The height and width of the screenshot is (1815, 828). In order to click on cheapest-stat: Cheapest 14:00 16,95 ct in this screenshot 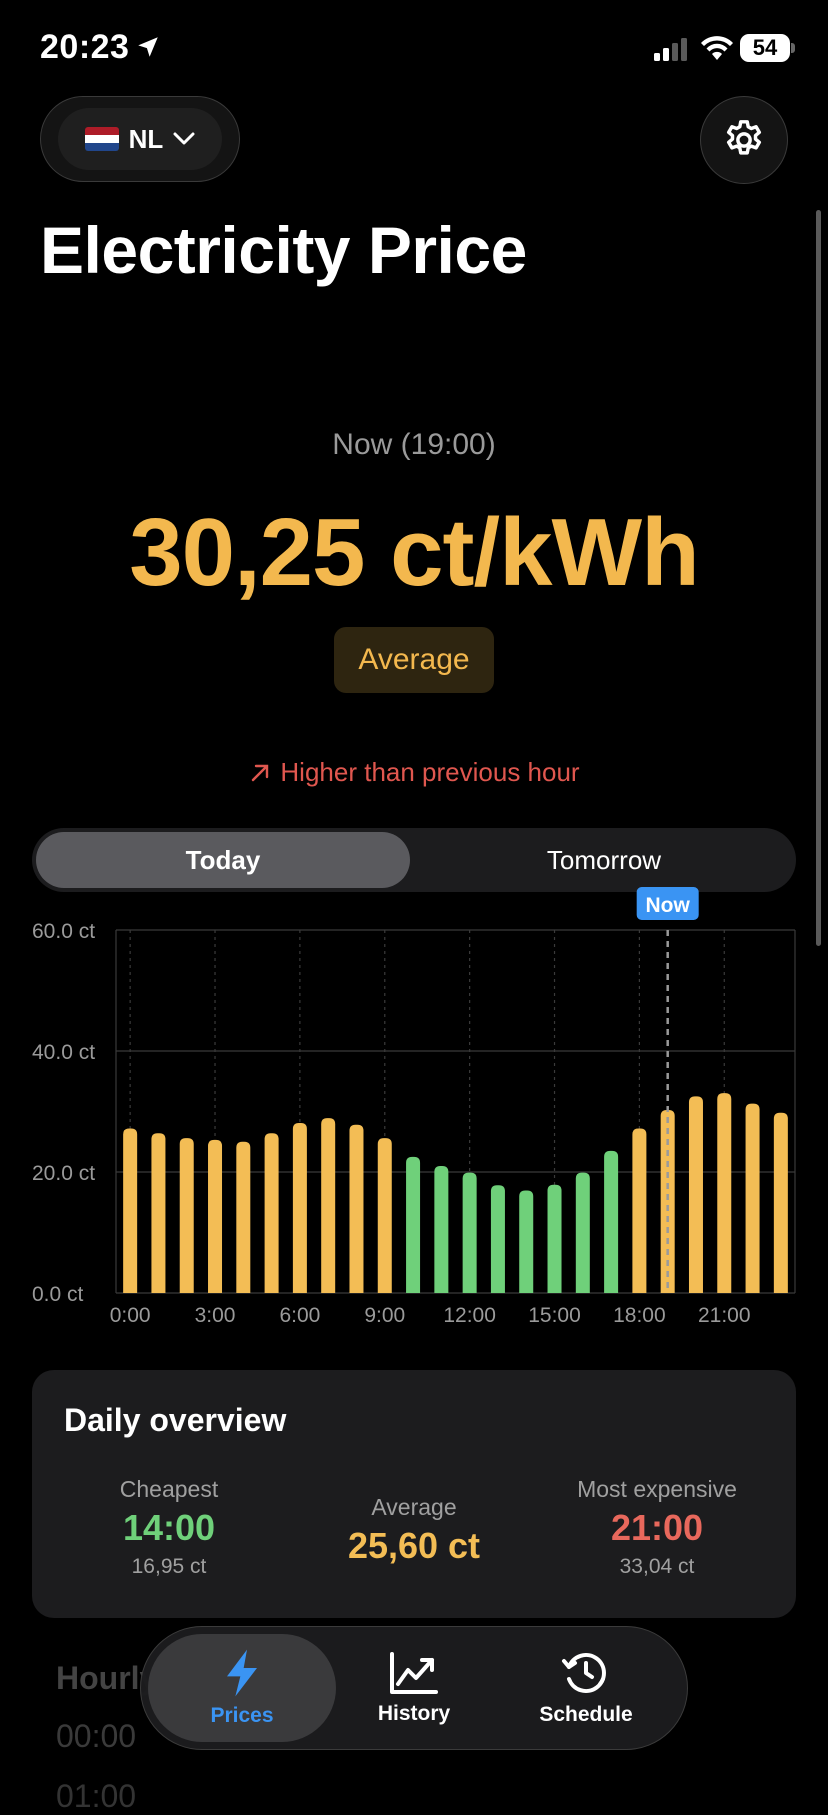, I will do `click(169, 1527)`.